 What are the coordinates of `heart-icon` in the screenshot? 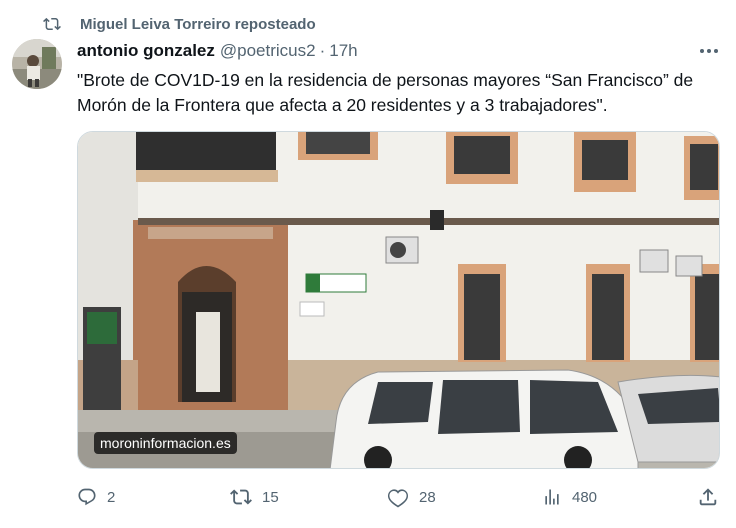 It's located at (398, 498).